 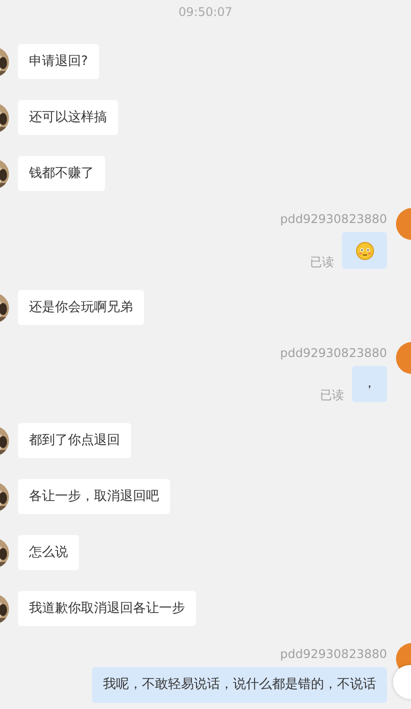 I want to click on message-bubble: ，, so click(x=369, y=384).